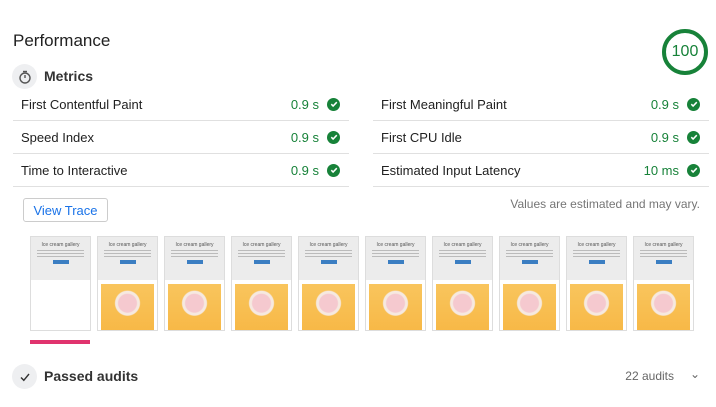 Image resolution: width=716 pixels, height=407 pixels. Describe the element at coordinates (65, 210) in the screenshot. I see `view-trace-button: View Trace` at that location.